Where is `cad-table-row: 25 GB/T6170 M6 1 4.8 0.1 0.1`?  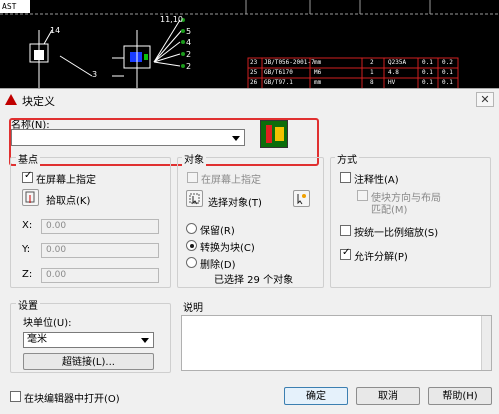
cad-table-row: 25 GB/T6170 M6 1 4.8 0.1 0.1 is located at coordinates (351, 72).